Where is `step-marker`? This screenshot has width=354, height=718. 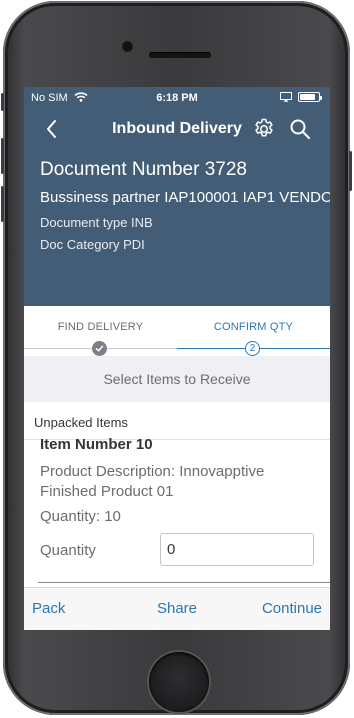
step-marker is located at coordinates (99, 348).